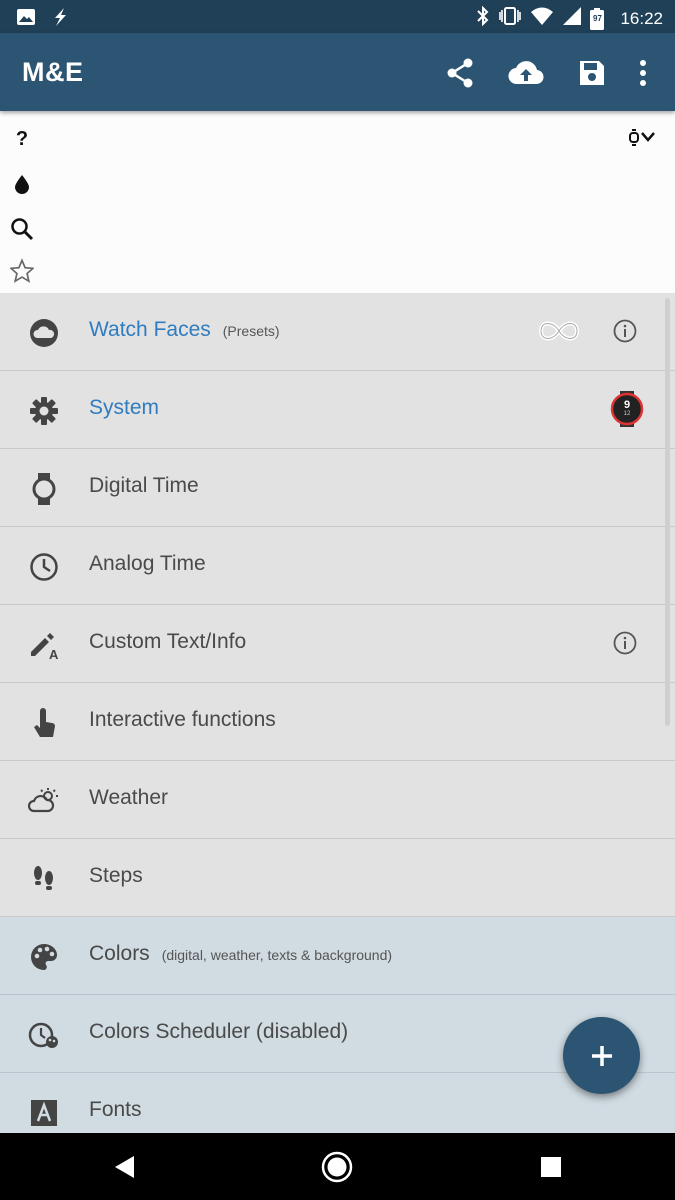  Describe the element at coordinates (22, 270) in the screenshot. I see `star-outline-icon` at that location.